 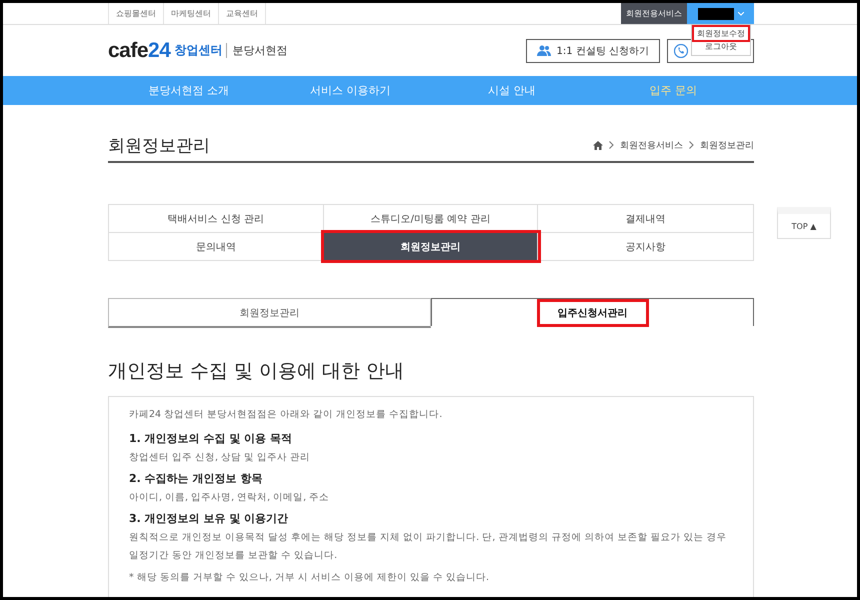 I want to click on home-icon, so click(x=598, y=145).